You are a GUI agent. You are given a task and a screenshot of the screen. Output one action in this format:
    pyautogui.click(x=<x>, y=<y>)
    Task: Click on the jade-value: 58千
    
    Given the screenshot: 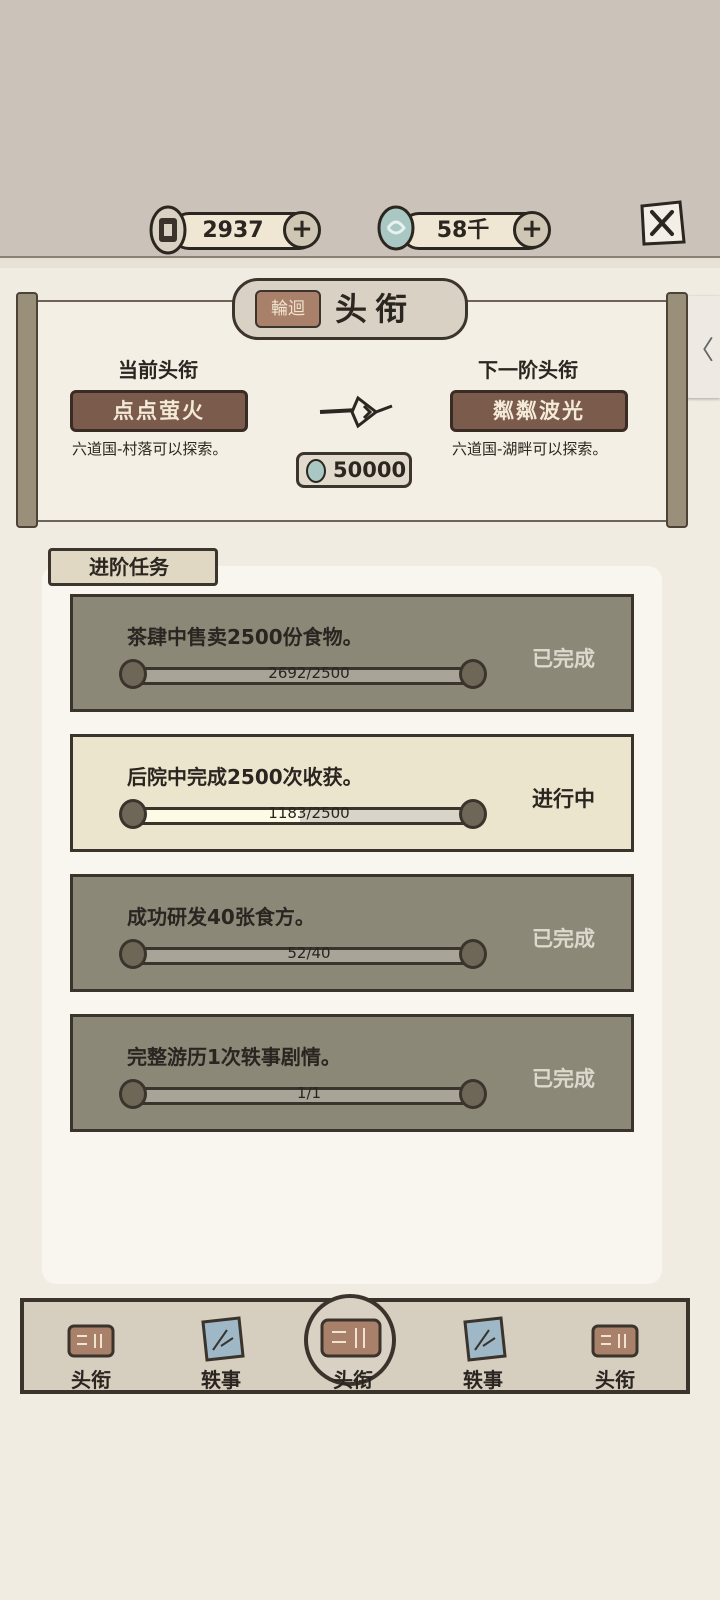 What is the action you would take?
    pyautogui.click(x=463, y=230)
    